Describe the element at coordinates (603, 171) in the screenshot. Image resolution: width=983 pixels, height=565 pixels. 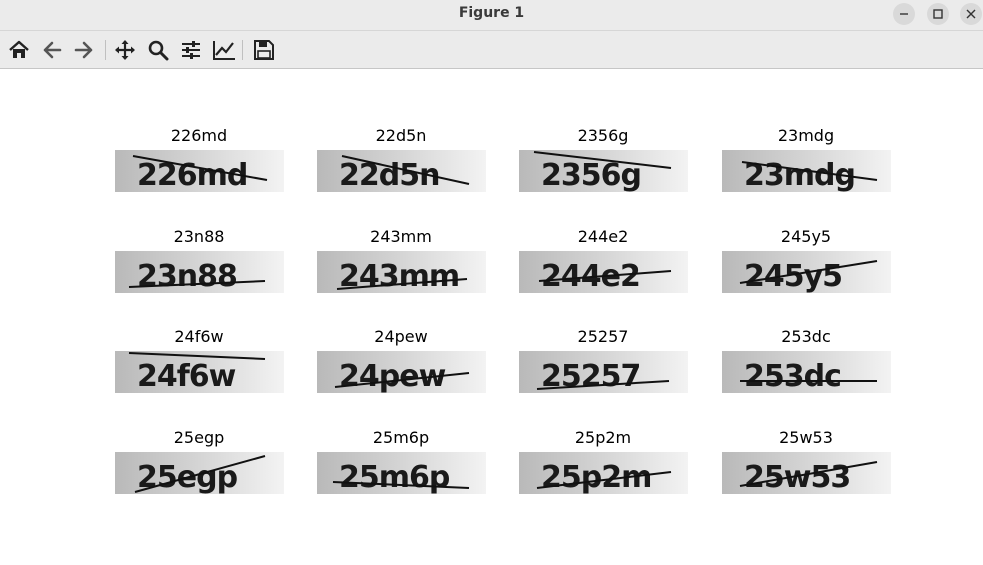
I see `captcha-image: 2356g` at that location.